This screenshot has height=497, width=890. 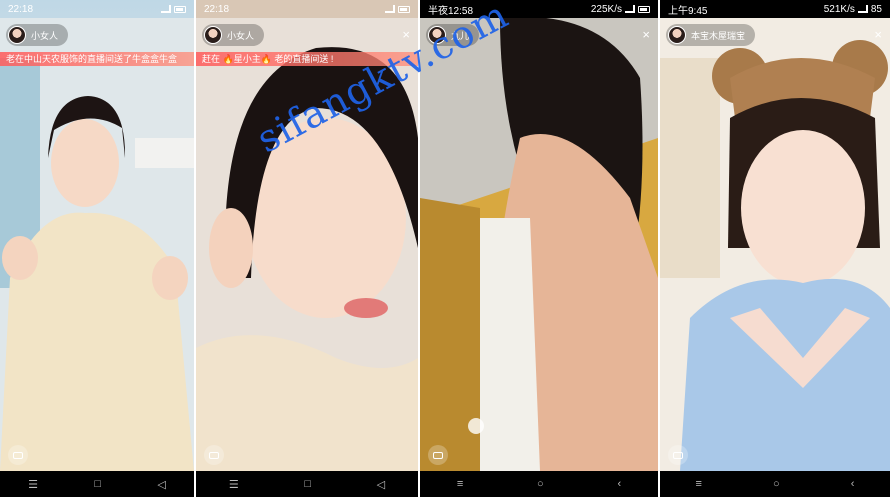 I want to click on streamer-badge: 本宝木屋瑞宝, so click(x=711, y=35).